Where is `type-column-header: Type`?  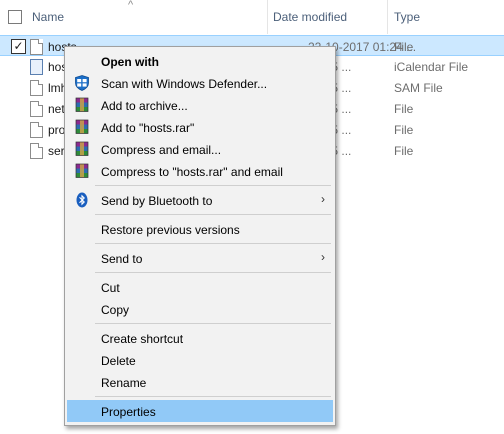
type-column-header: Type is located at coordinates (407, 17).